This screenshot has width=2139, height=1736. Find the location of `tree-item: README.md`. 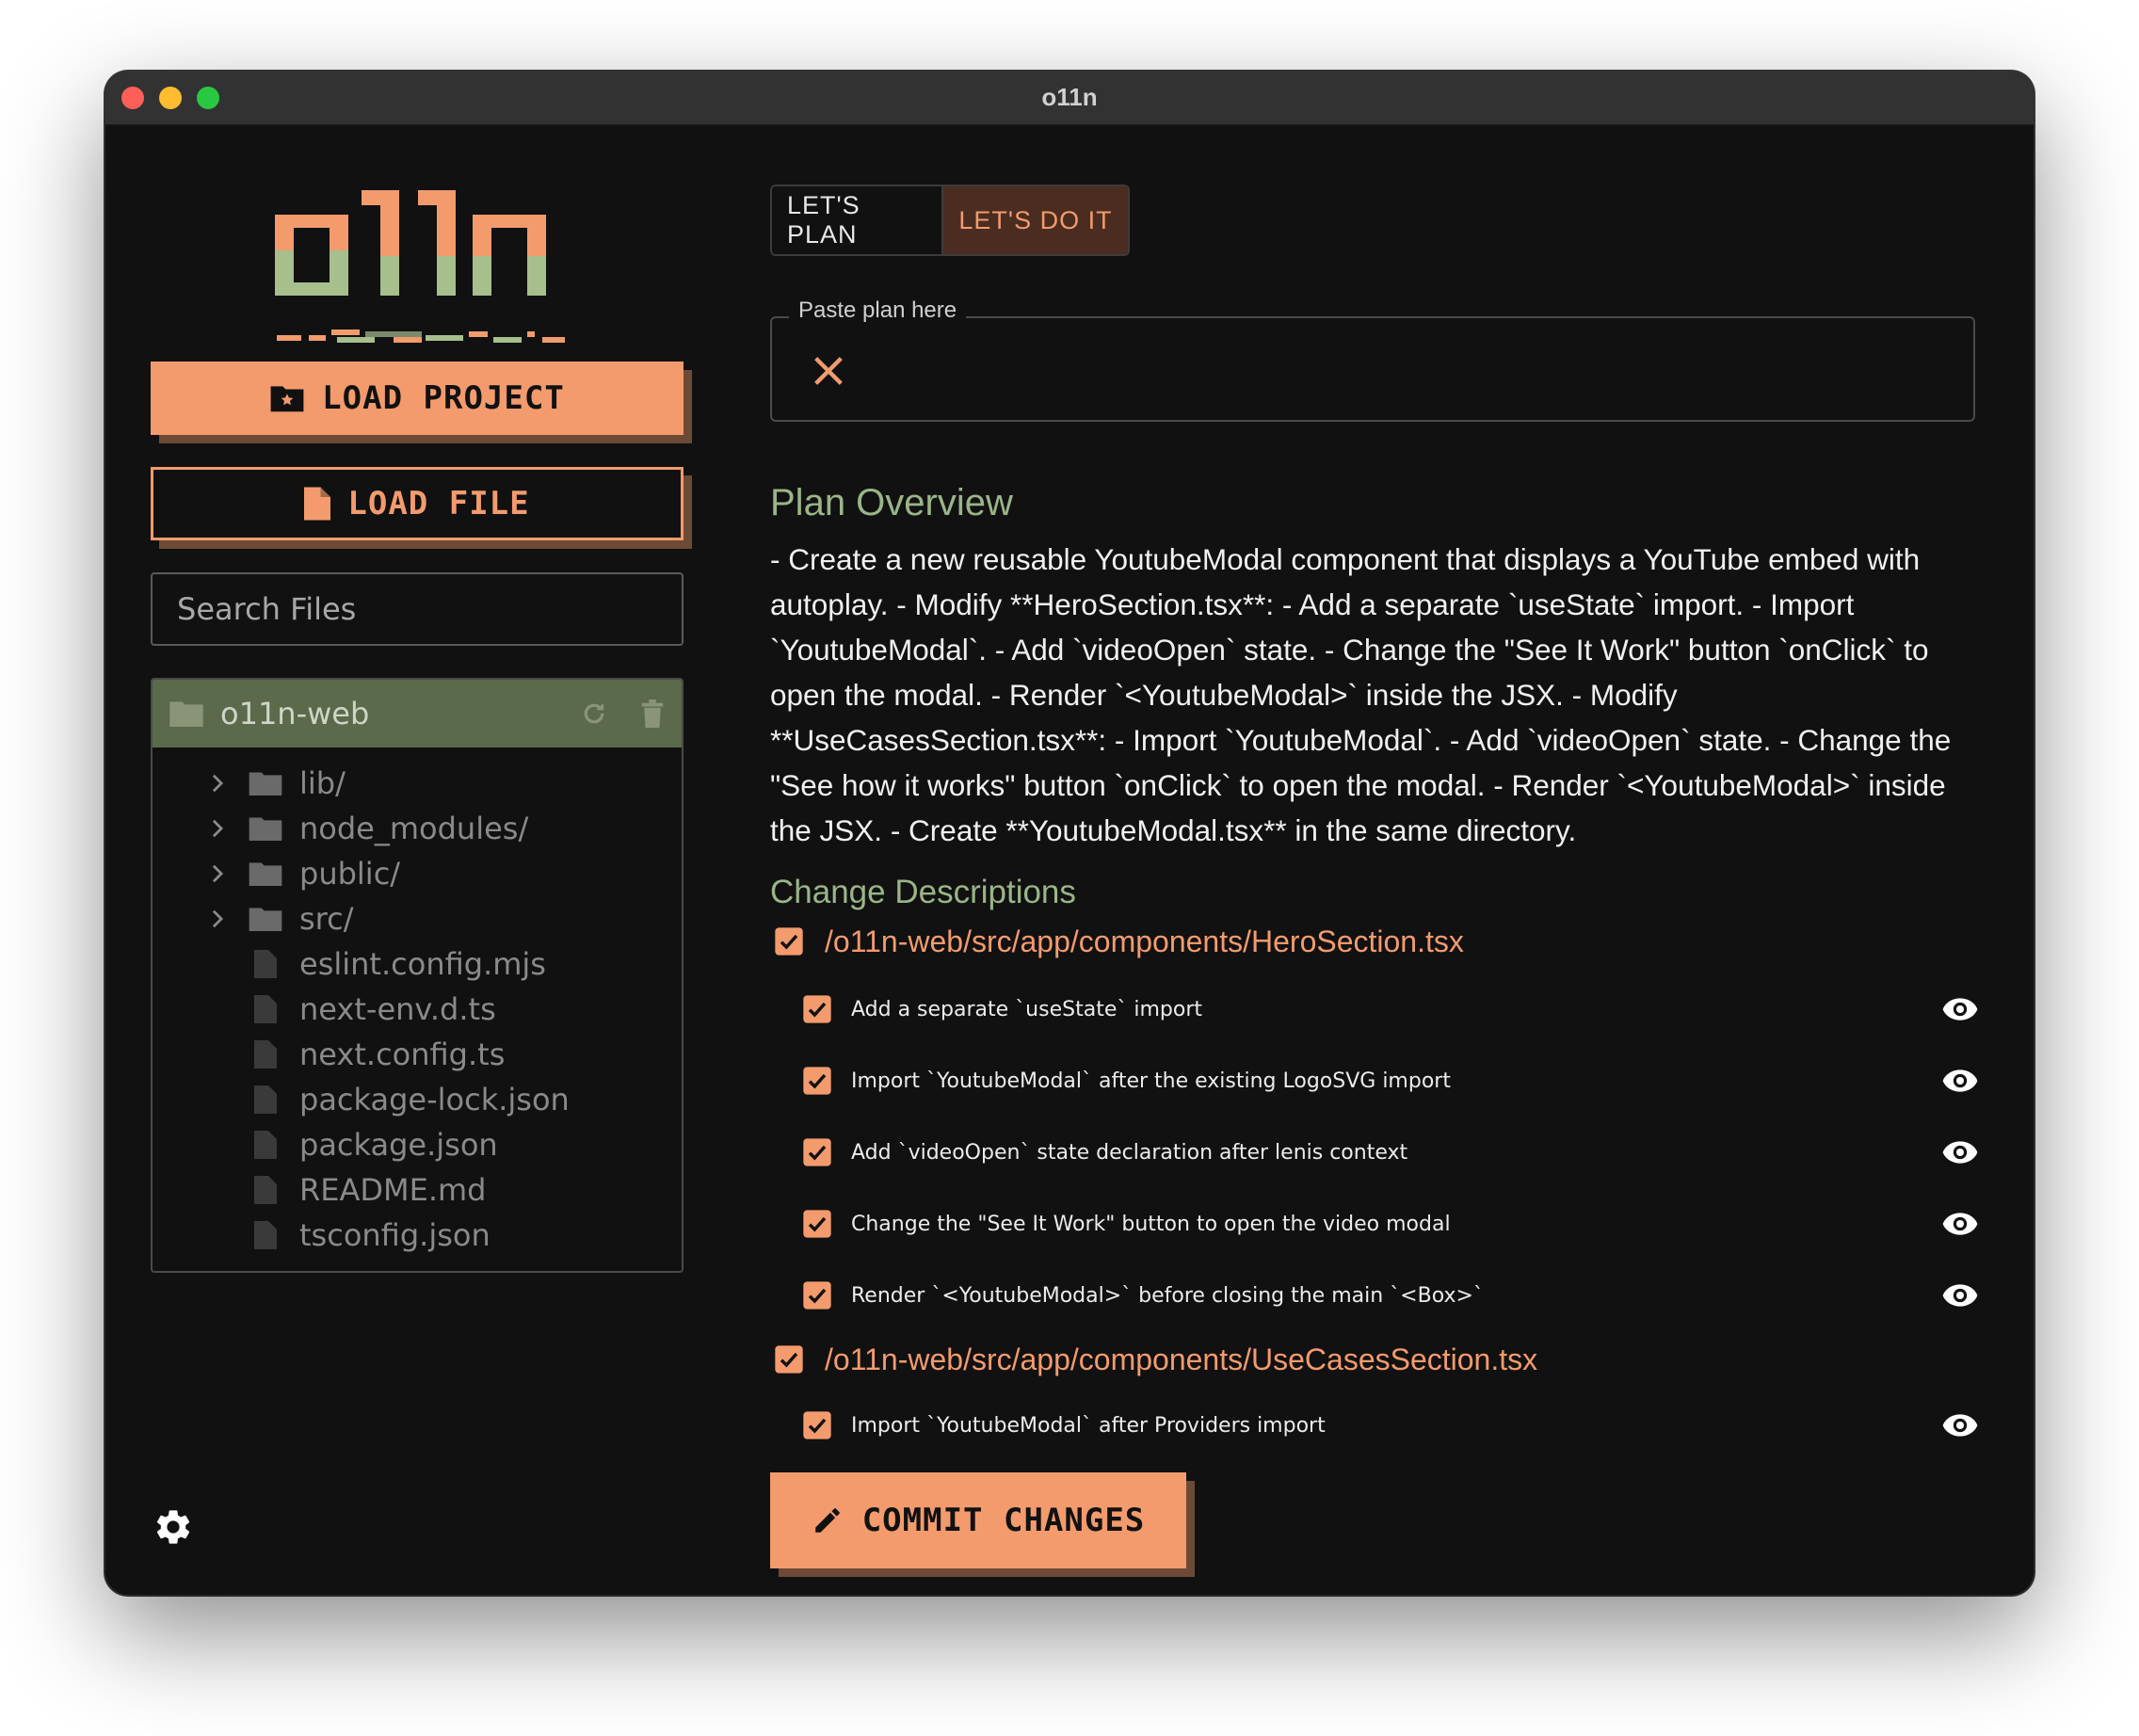

tree-item: README.md is located at coordinates (417, 1190).